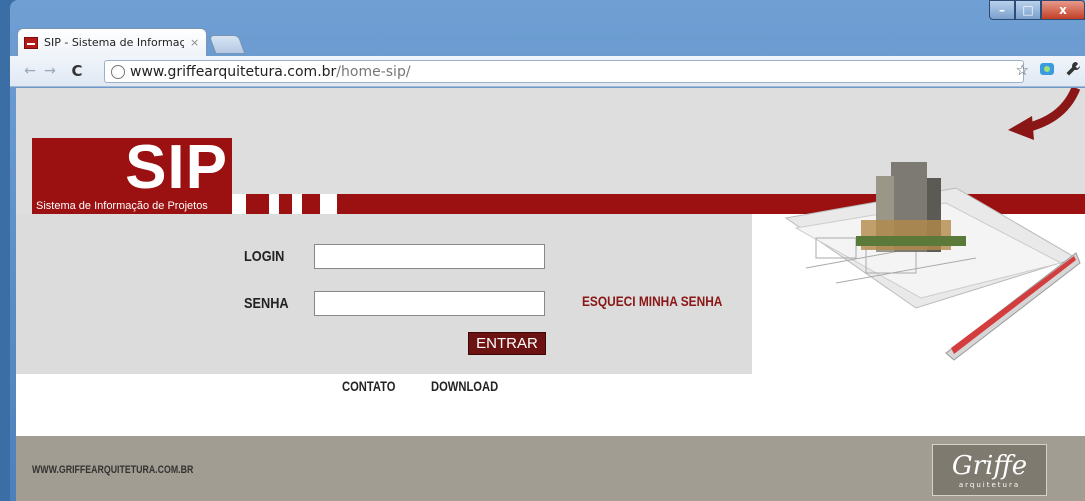 The width and height of the screenshot is (1085, 501). What do you see at coordinates (264, 256) in the screenshot?
I see `login-label: LOGIN` at bounding box center [264, 256].